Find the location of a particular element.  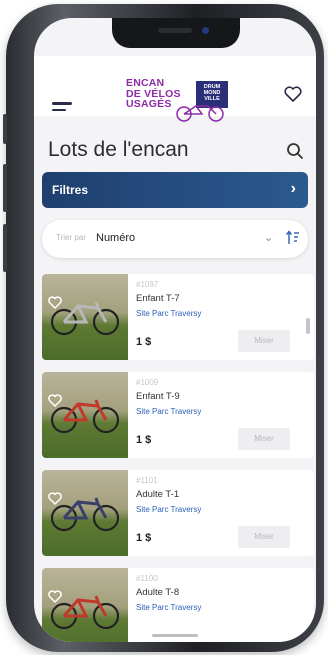

scrollbar-thumb is located at coordinates (308, 326).